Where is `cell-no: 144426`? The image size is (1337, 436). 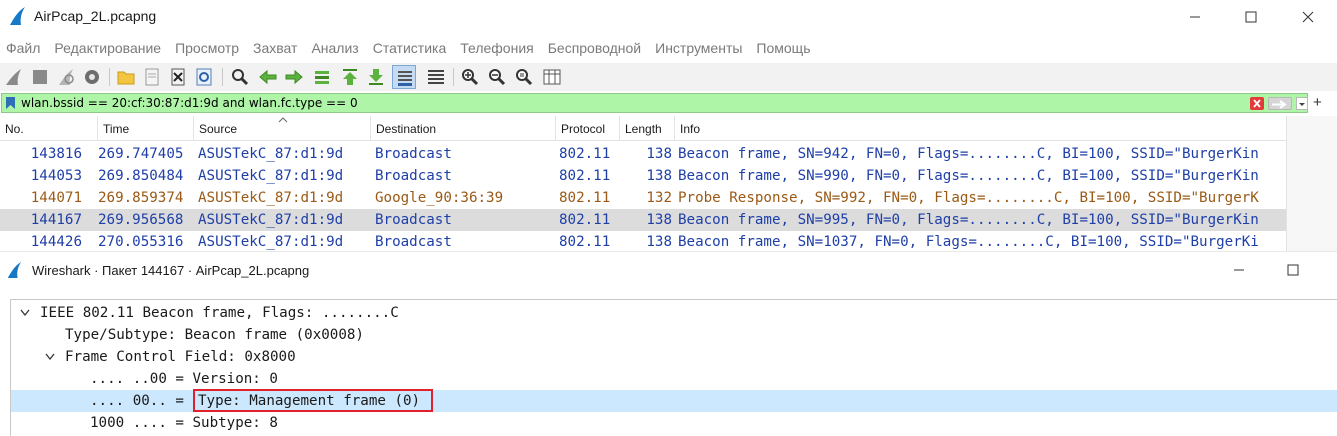
cell-no: 144426 is located at coordinates (56, 242).